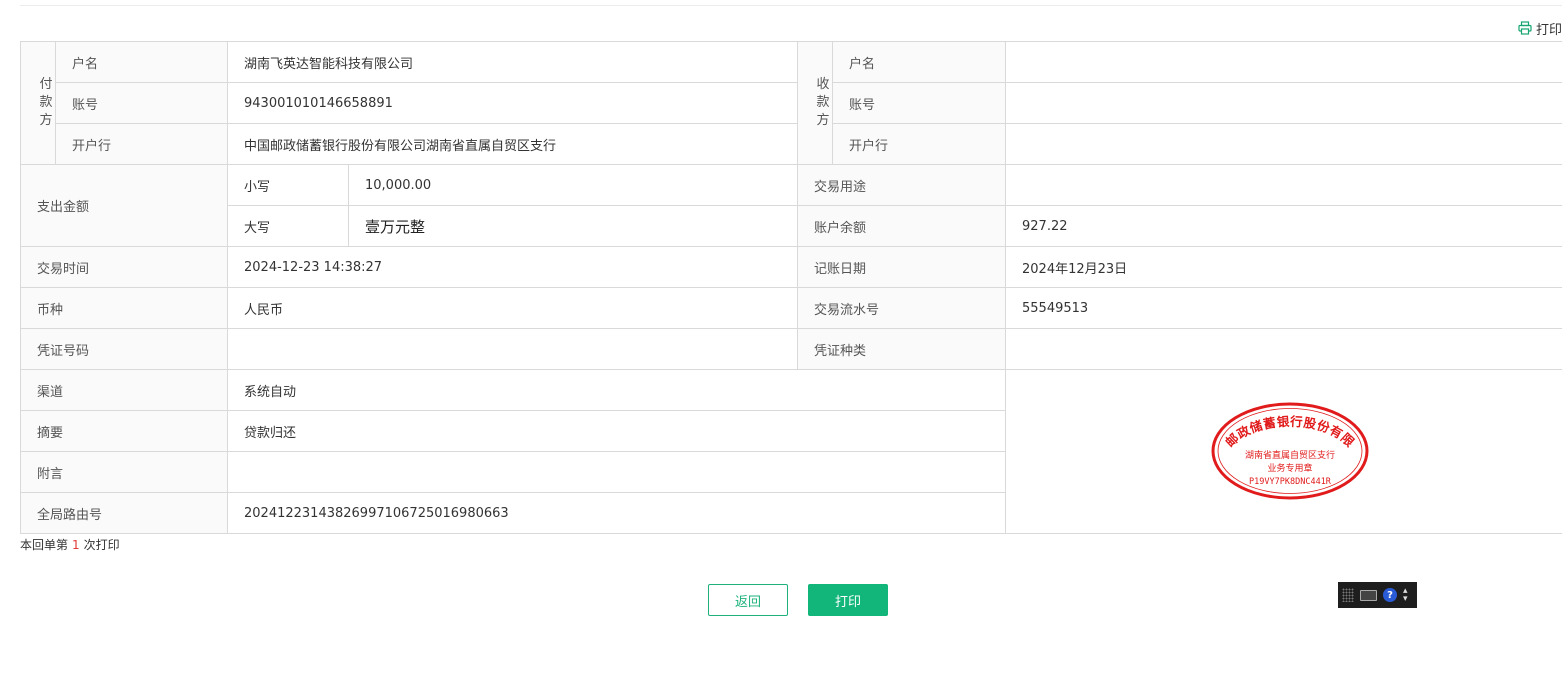 The width and height of the screenshot is (1562, 680). I want to click on summary-label: 摘要, so click(124, 431).